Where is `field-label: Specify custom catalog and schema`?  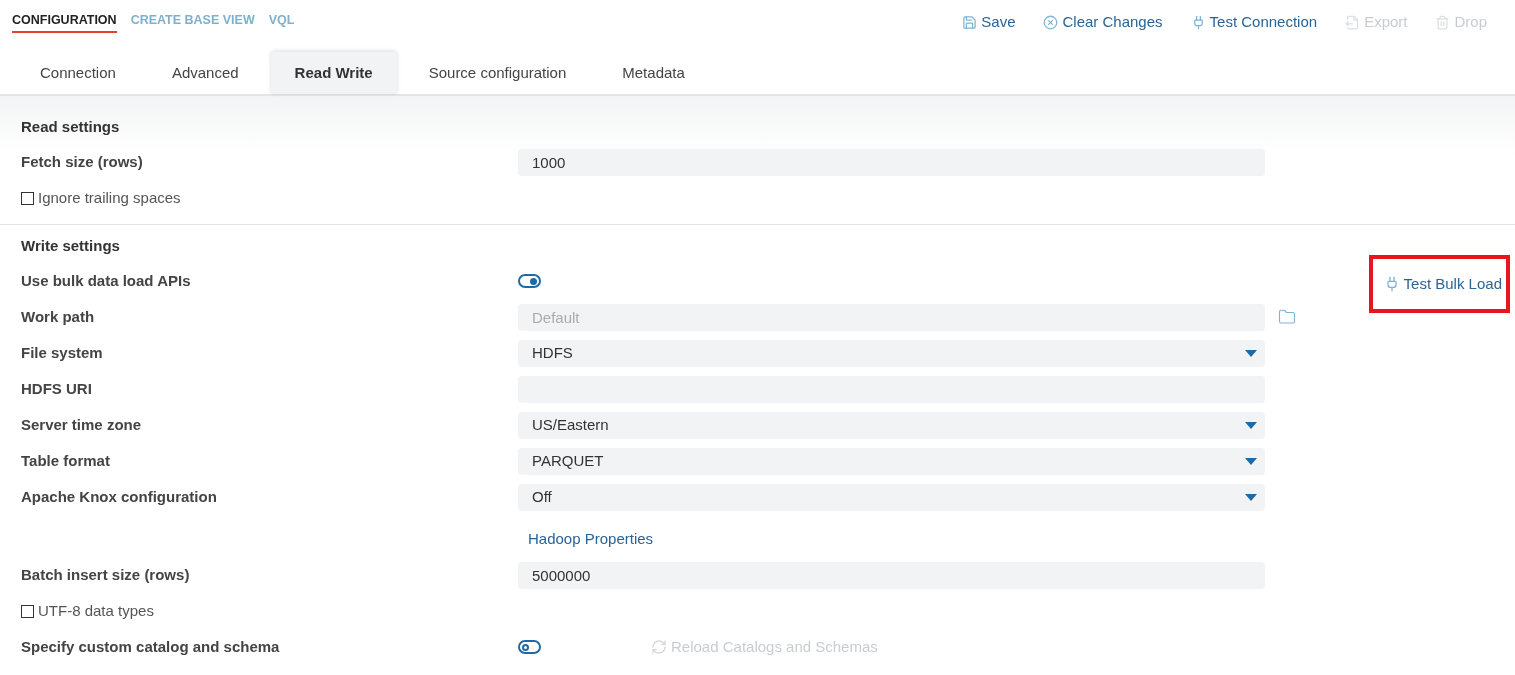
field-label: Specify custom catalog and schema is located at coordinates (150, 646).